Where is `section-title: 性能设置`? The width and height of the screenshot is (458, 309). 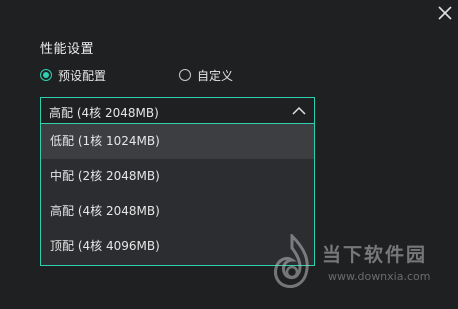
section-title: 性能设置 is located at coordinates (67, 49).